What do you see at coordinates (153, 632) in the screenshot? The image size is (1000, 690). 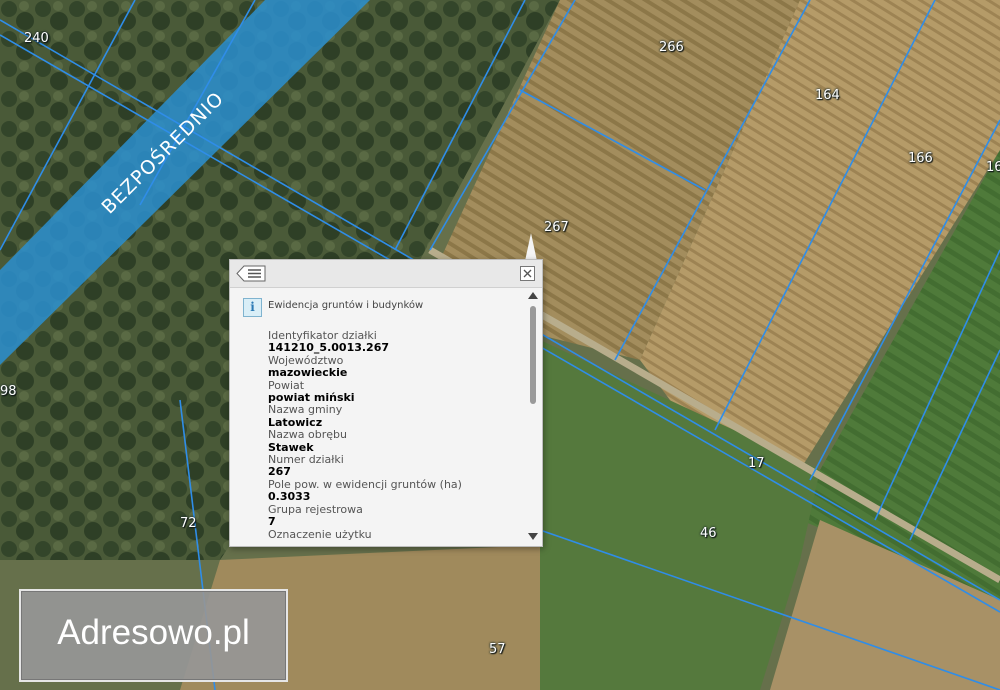 I see `watermark-text: Adresowo.pl` at bounding box center [153, 632].